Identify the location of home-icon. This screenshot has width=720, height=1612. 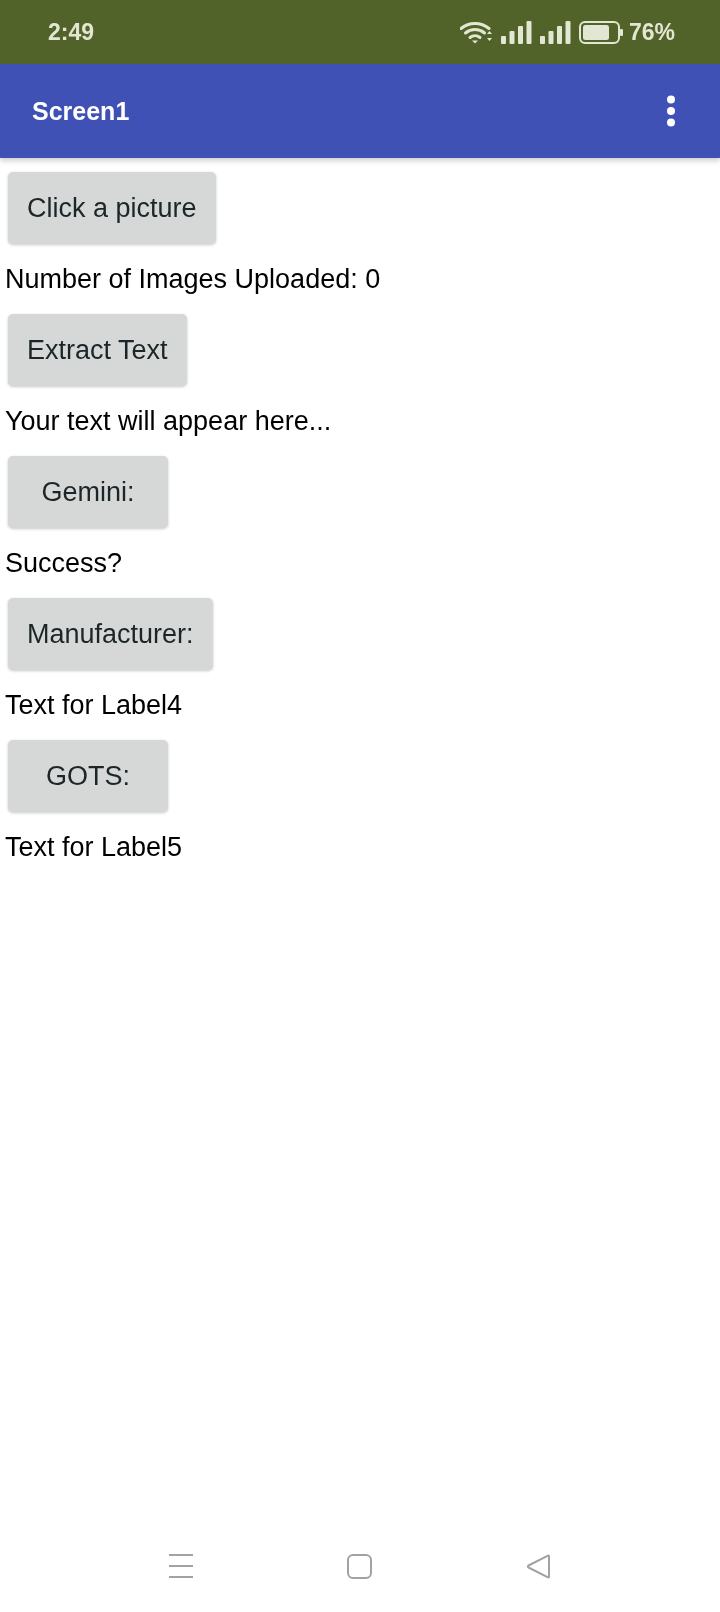
(359, 1566).